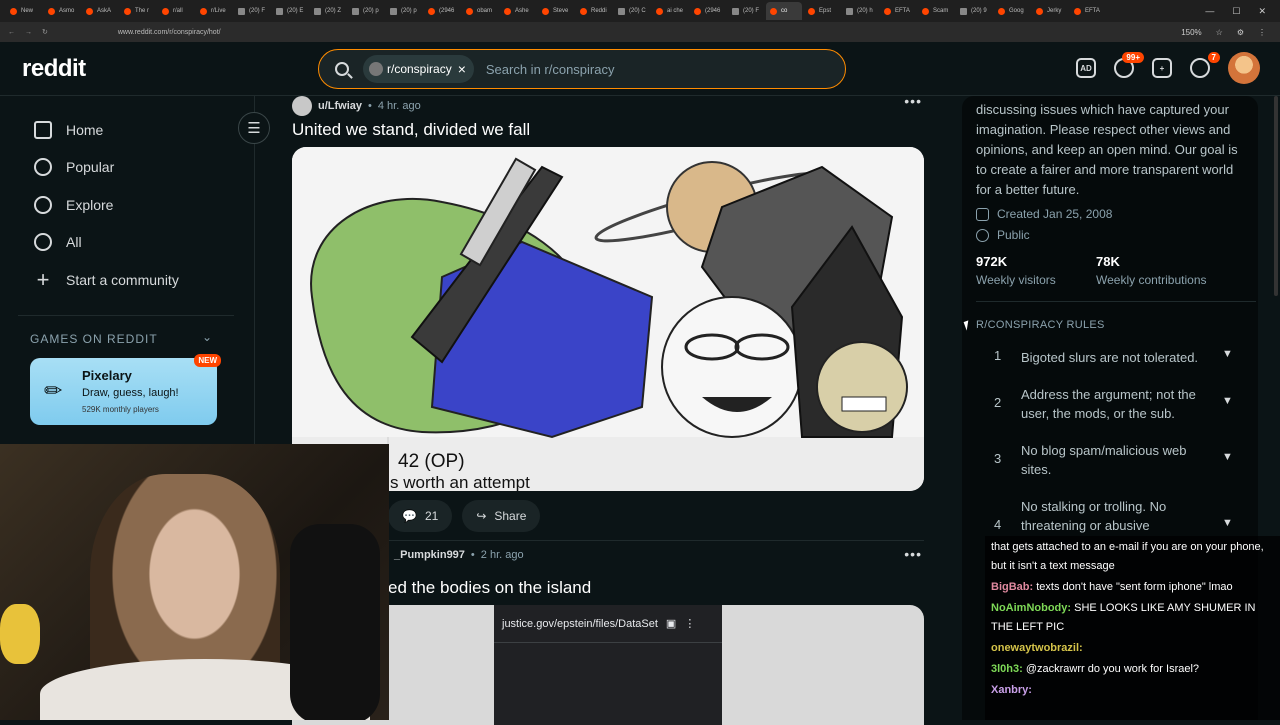  Describe the element at coordinates (214, 11) in the screenshot. I see `browser-tab: r/Live` at that location.